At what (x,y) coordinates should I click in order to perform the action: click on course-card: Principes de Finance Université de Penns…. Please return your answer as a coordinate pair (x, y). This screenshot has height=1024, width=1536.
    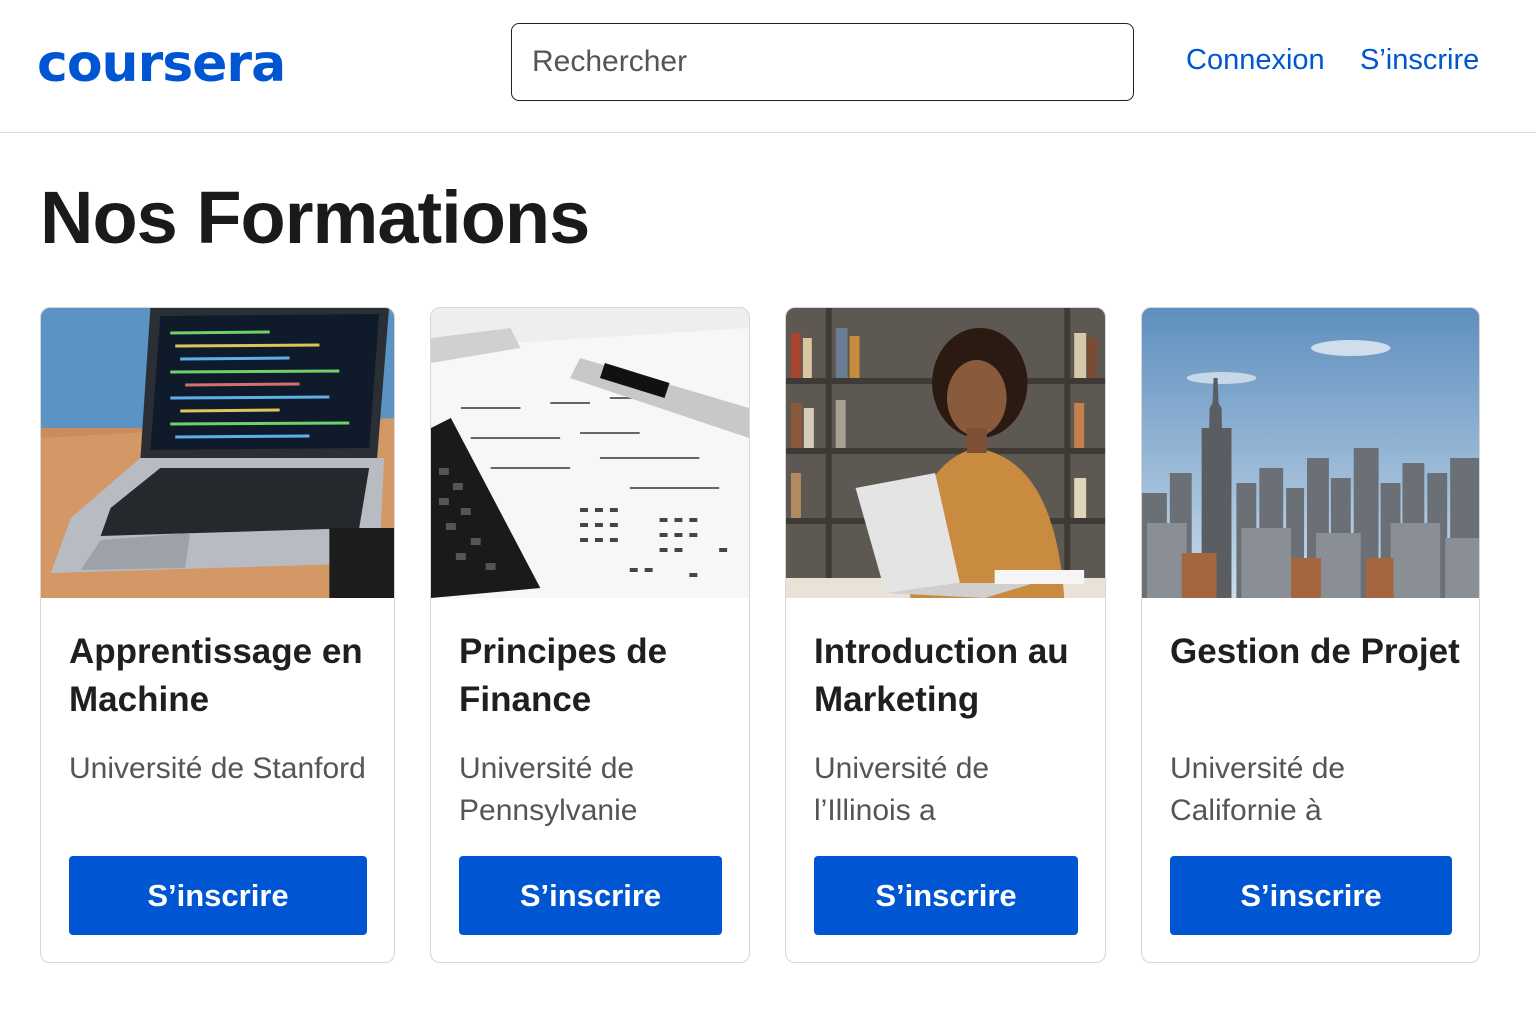
    Looking at the image, I should click on (590, 635).